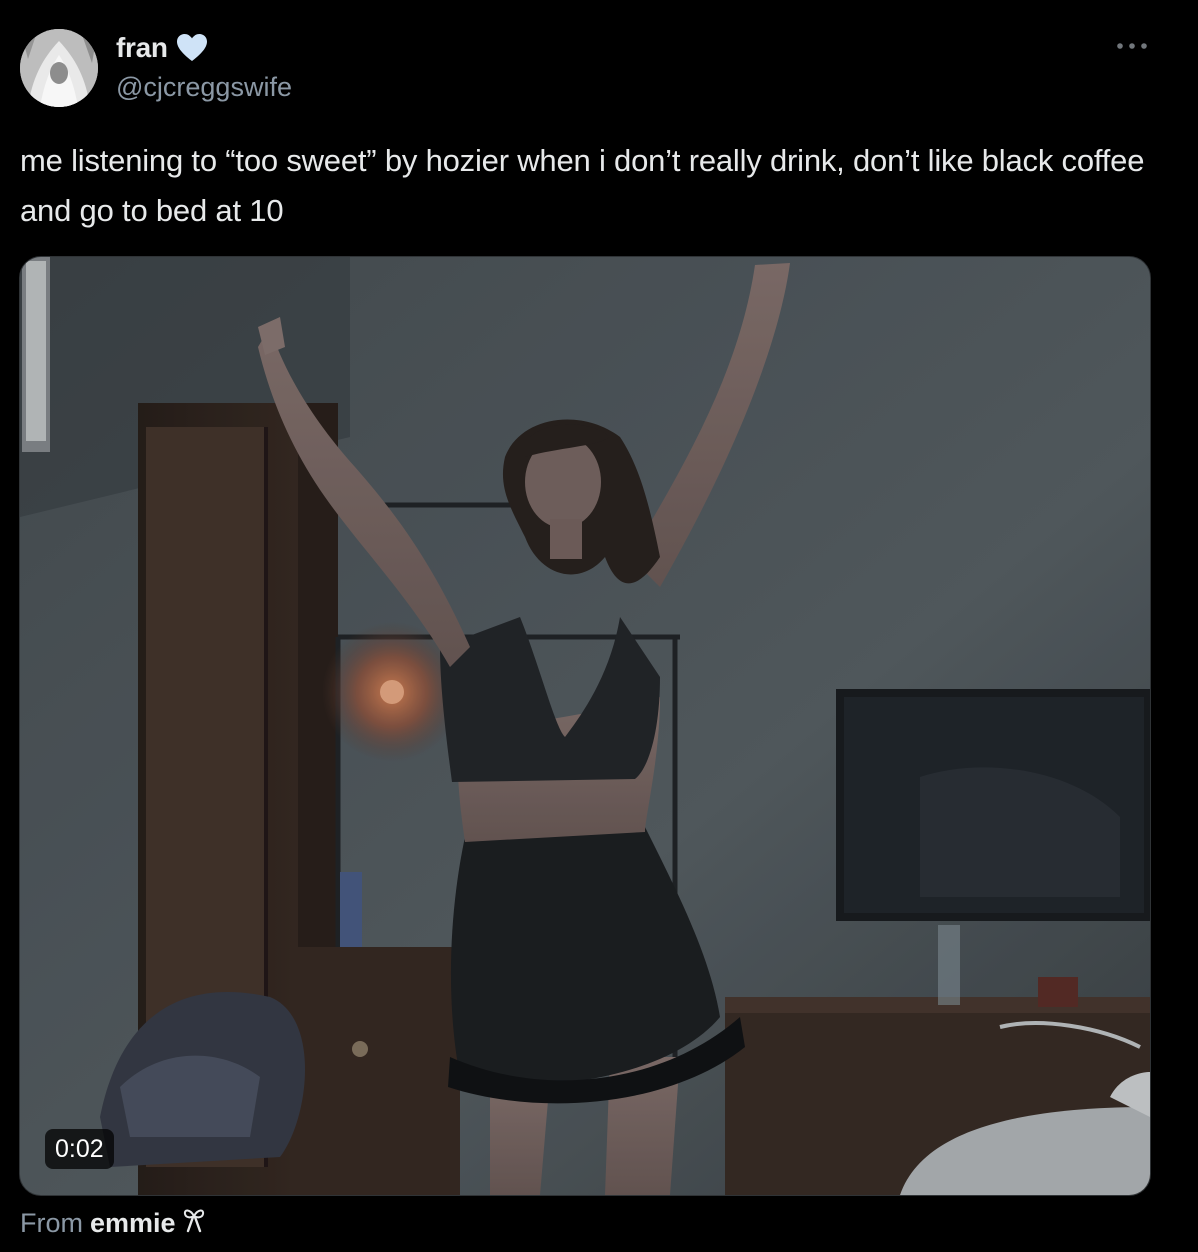 The width and height of the screenshot is (1198, 1252). I want to click on author-name-row: fran, so click(162, 48).